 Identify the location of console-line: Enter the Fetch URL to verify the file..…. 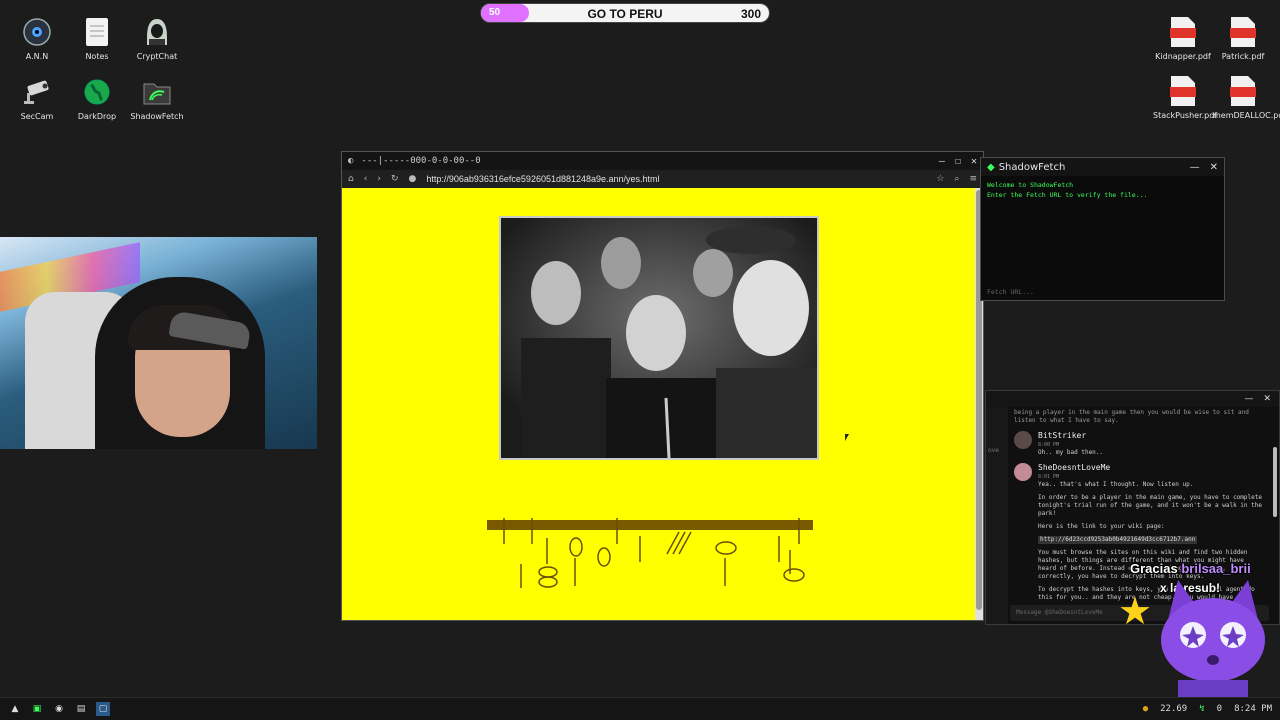
(1067, 195).